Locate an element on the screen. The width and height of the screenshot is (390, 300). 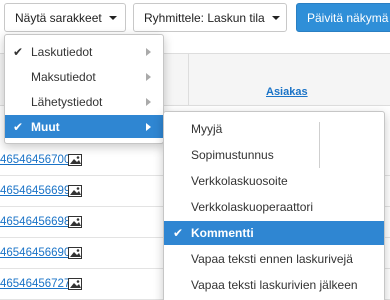
menu-item-label: Muut is located at coordinates (45, 126).